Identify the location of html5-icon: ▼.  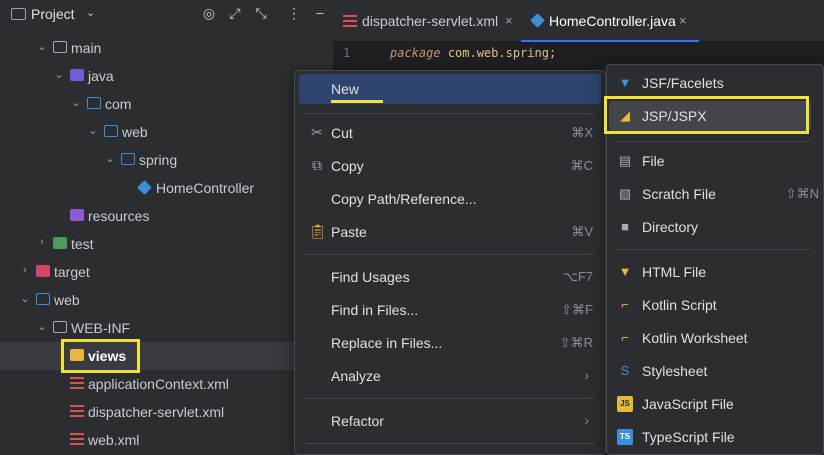
(625, 82).